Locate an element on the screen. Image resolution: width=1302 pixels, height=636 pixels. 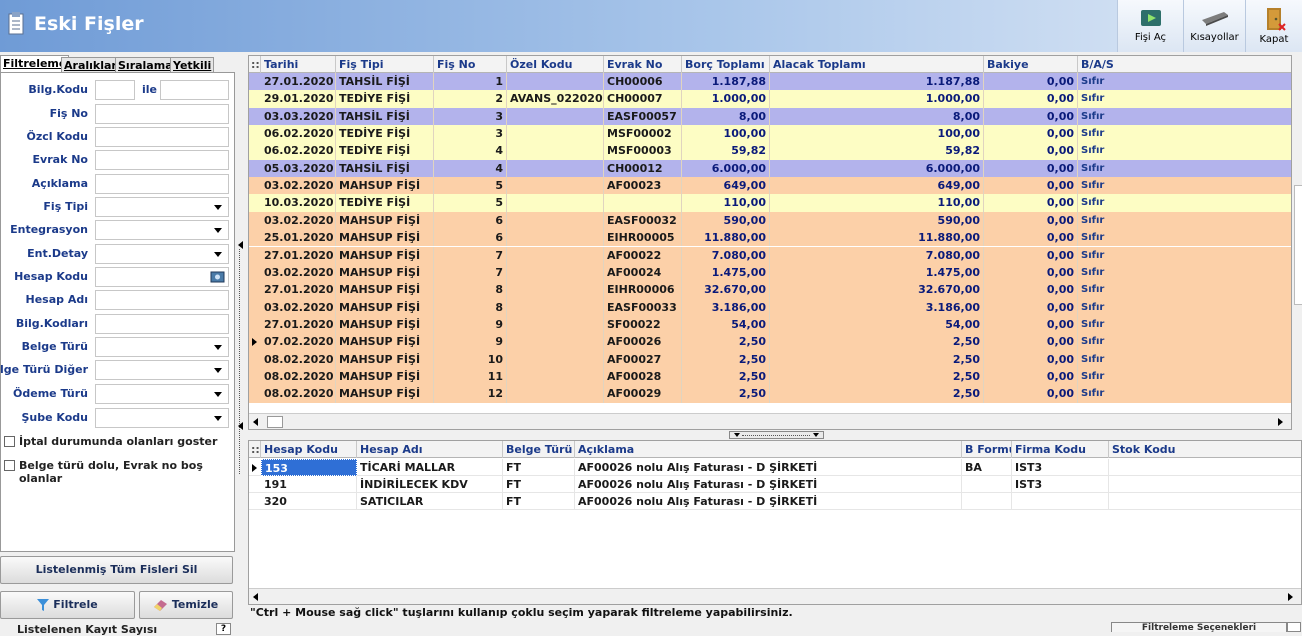
column-header-evrak: Evrak No is located at coordinates (643, 64).